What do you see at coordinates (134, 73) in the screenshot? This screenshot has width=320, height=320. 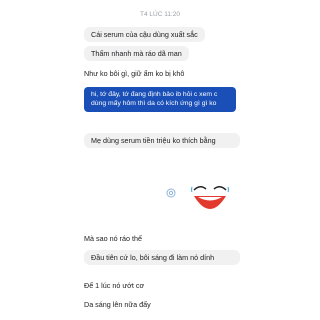 I see `message-bubble: Như ko bôi gì, giữ ẩm ko bị khô` at bounding box center [134, 73].